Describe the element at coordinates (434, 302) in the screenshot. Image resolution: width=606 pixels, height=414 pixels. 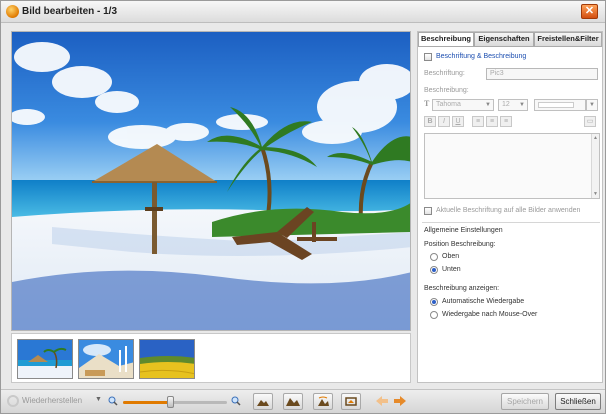
I see `display-auto-radio` at that location.